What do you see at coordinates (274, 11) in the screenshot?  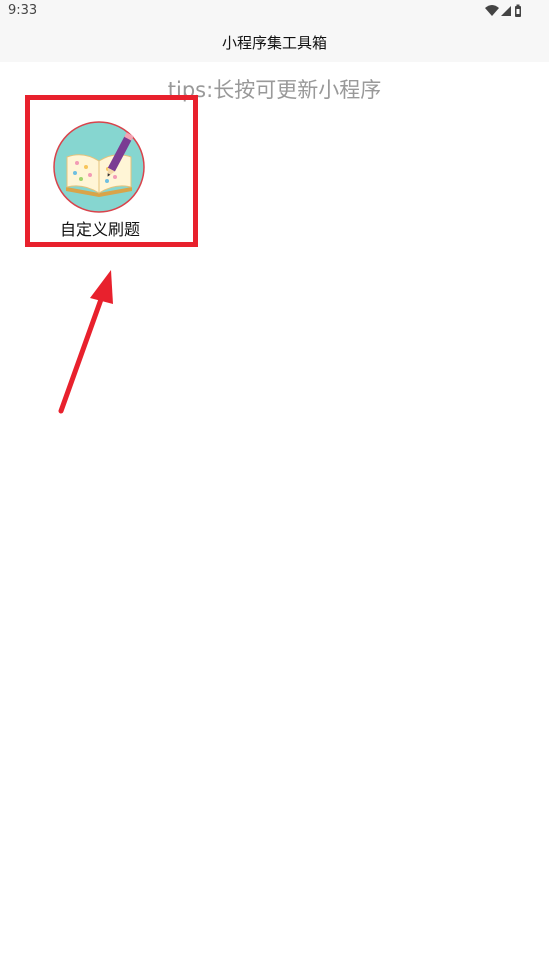 I see `status-bar: 9:33` at bounding box center [274, 11].